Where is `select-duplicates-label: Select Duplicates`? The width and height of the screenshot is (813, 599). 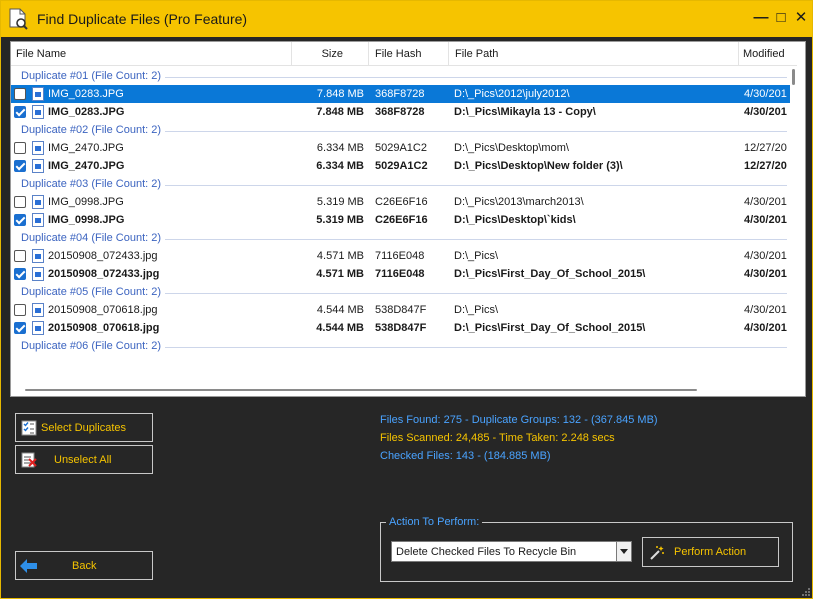 select-duplicates-label: Select Duplicates is located at coordinates (83, 428).